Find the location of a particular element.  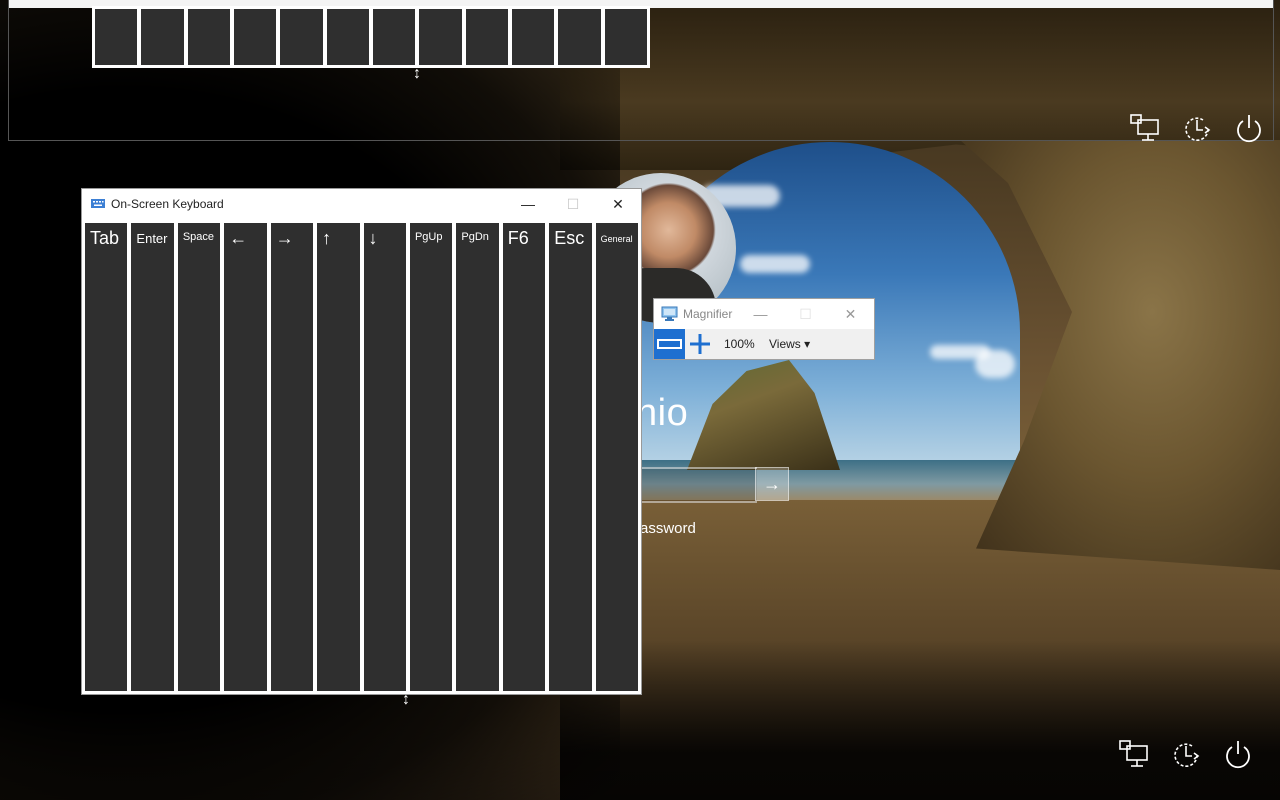

key-space: Space is located at coordinates (199, 457).